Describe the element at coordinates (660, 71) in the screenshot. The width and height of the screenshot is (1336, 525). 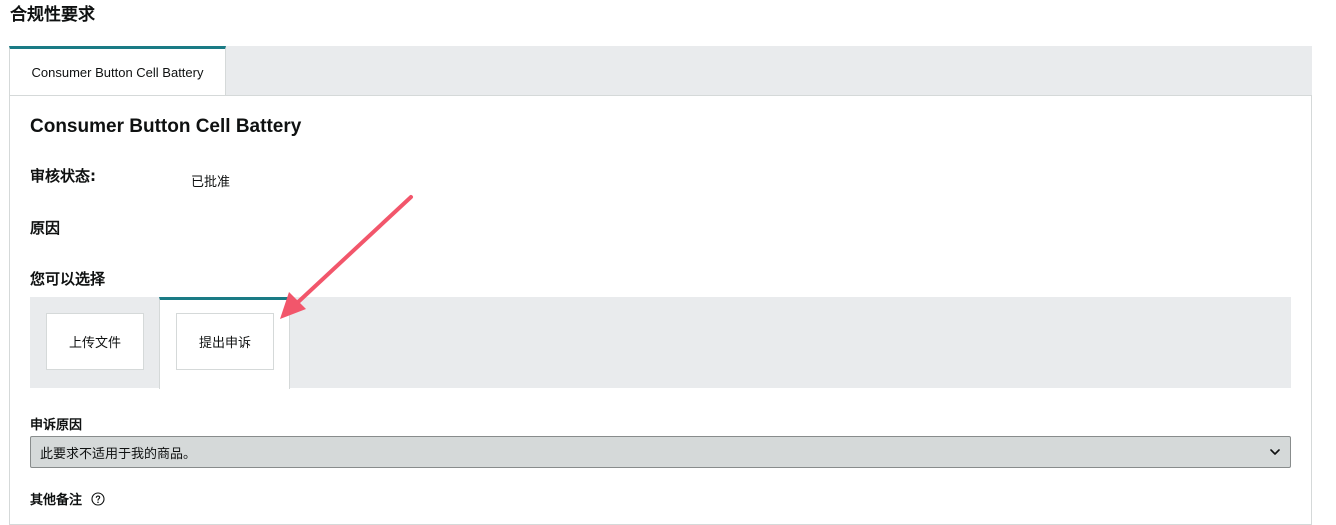
I see `outer-tab-bar: Consumer Button Cell Battery` at that location.